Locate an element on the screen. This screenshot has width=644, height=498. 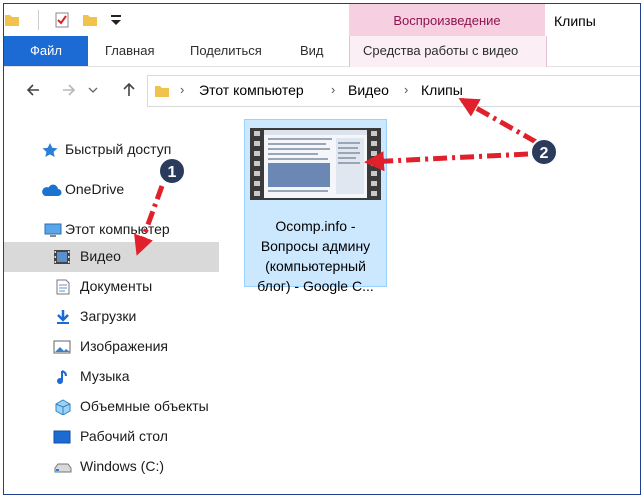
annotation-arrow-2a is located at coordinates (446, 161).